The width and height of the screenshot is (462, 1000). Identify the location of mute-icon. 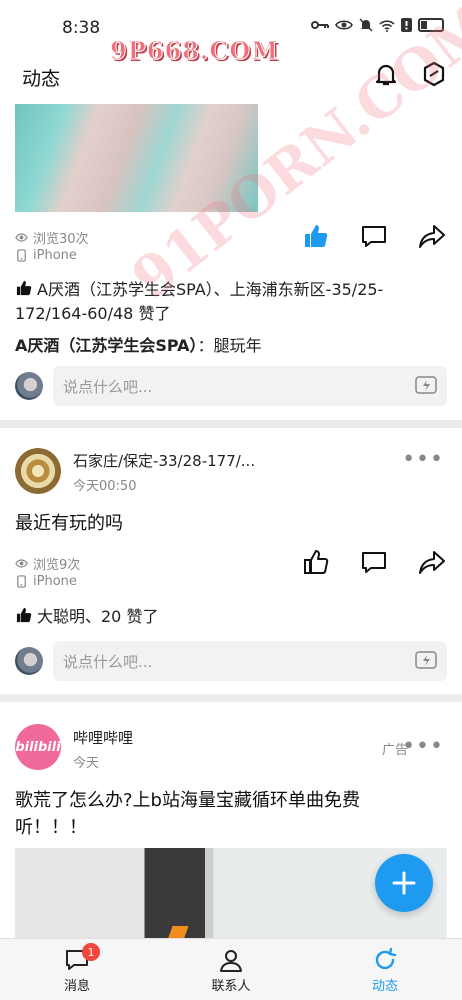
(366, 25).